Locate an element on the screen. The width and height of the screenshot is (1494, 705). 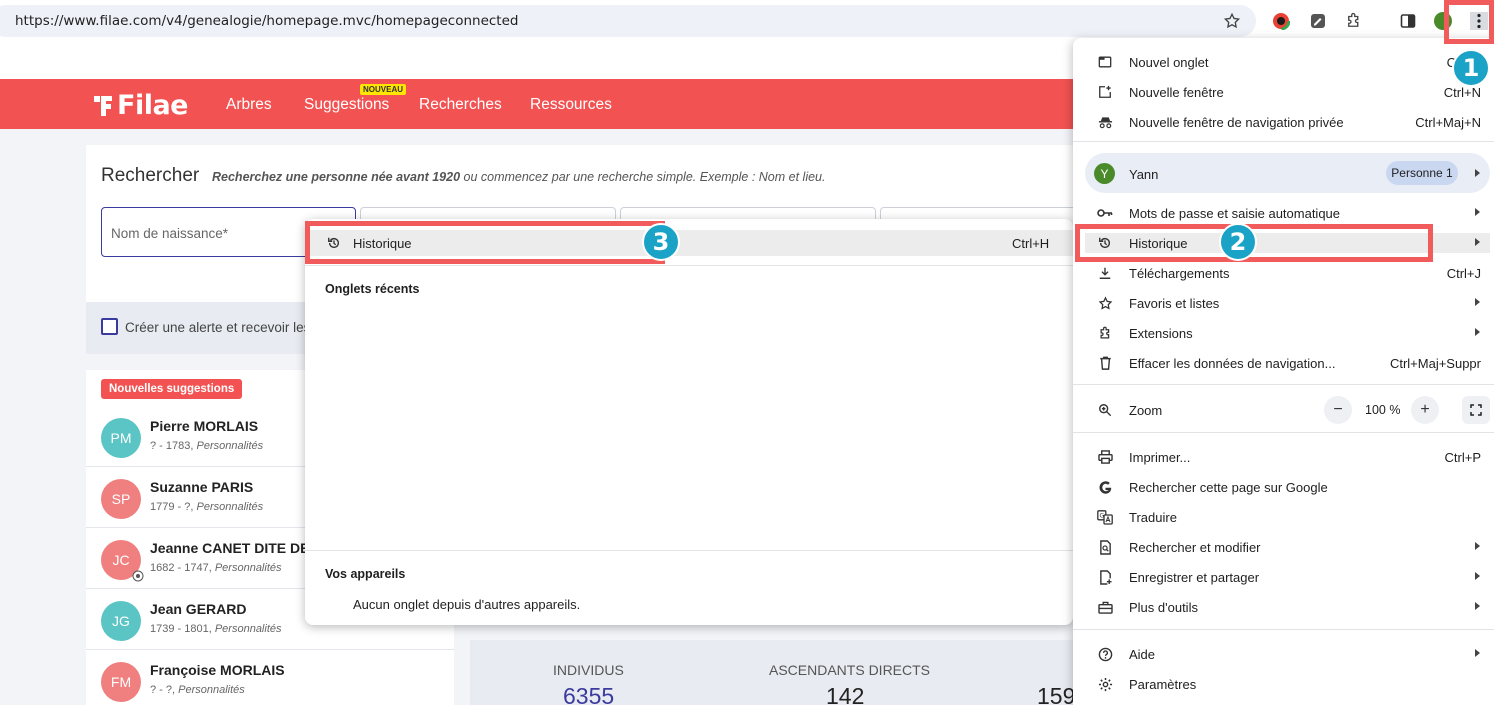
profile-avatar: Y is located at coordinates (1104, 173).